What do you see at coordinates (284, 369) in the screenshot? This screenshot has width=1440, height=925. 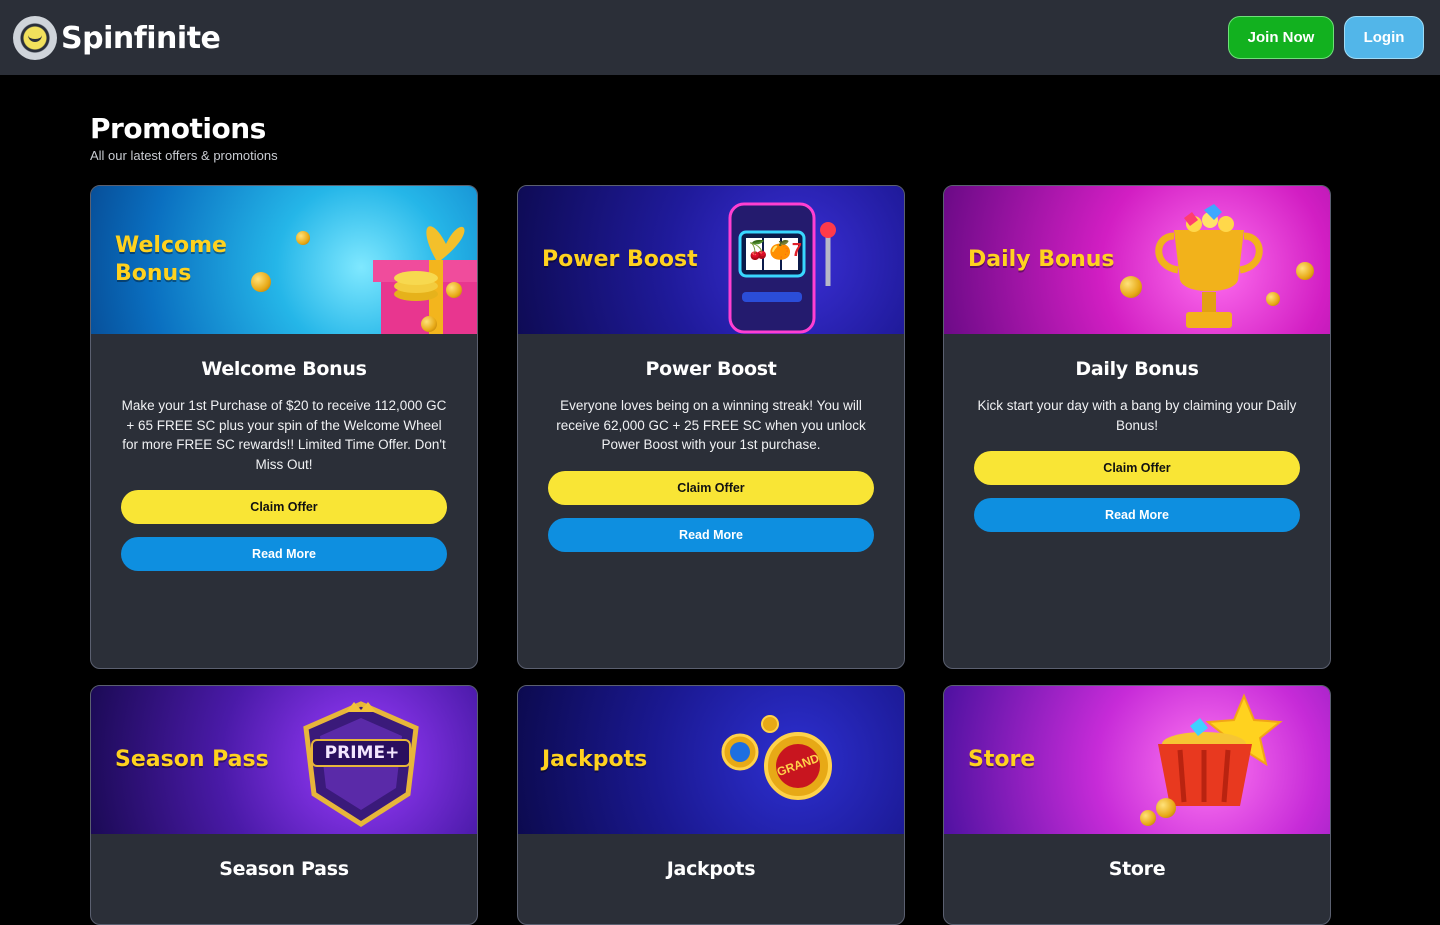 I see `promo-title: Welcome Bonus` at bounding box center [284, 369].